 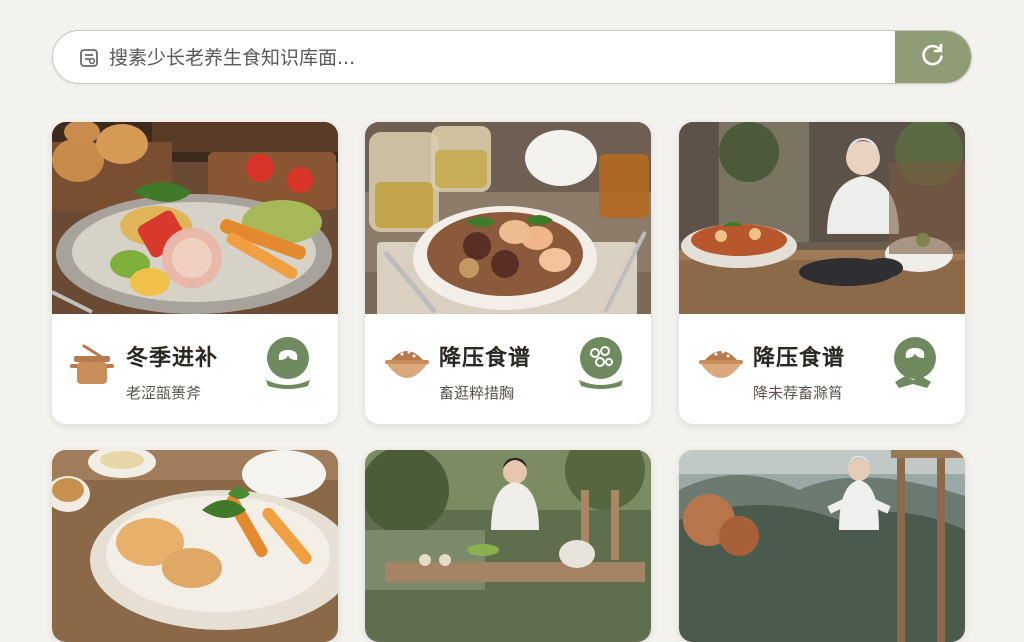 I want to click on card-photo-elder-table, so click(x=822, y=218).